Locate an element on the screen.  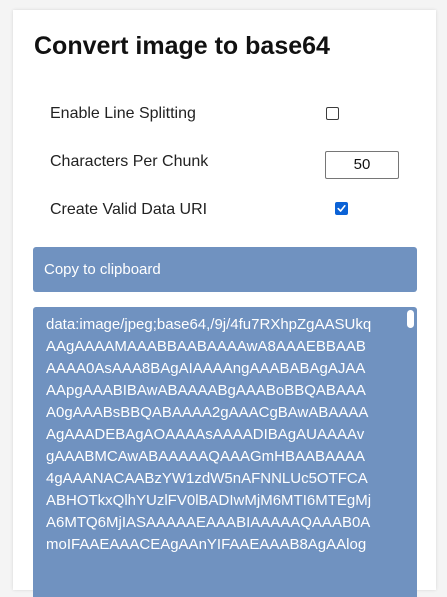
chunk-size-label: Characters Per Chunk is located at coordinates (129, 161).